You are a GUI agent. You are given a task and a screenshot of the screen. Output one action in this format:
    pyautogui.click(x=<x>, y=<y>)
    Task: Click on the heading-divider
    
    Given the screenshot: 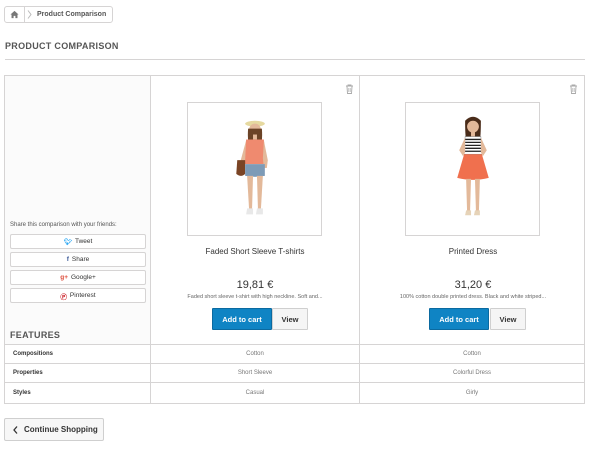 What is the action you would take?
    pyautogui.click(x=295, y=59)
    